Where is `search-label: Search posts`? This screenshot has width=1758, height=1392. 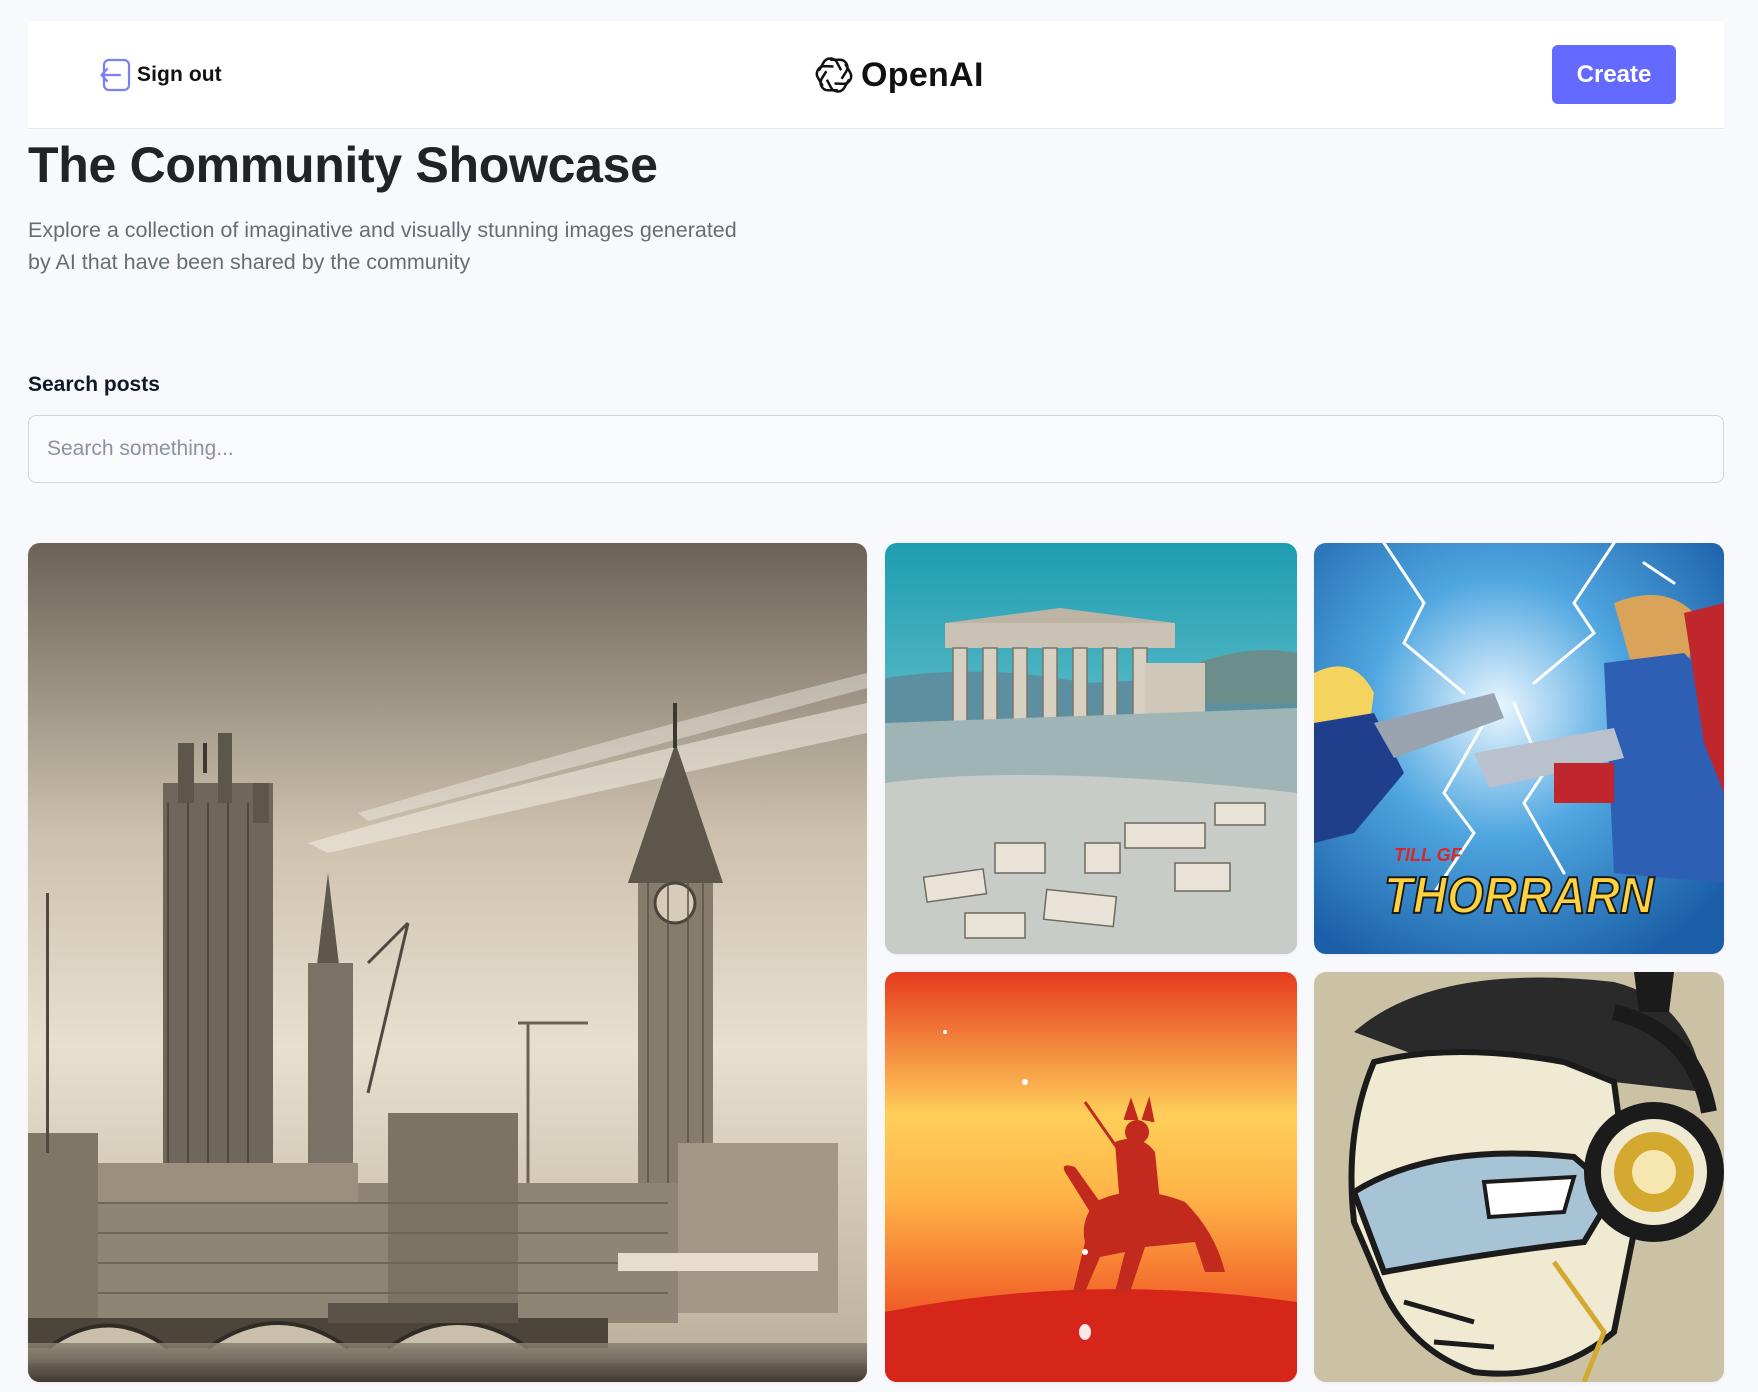 search-label: Search posts is located at coordinates (94, 384).